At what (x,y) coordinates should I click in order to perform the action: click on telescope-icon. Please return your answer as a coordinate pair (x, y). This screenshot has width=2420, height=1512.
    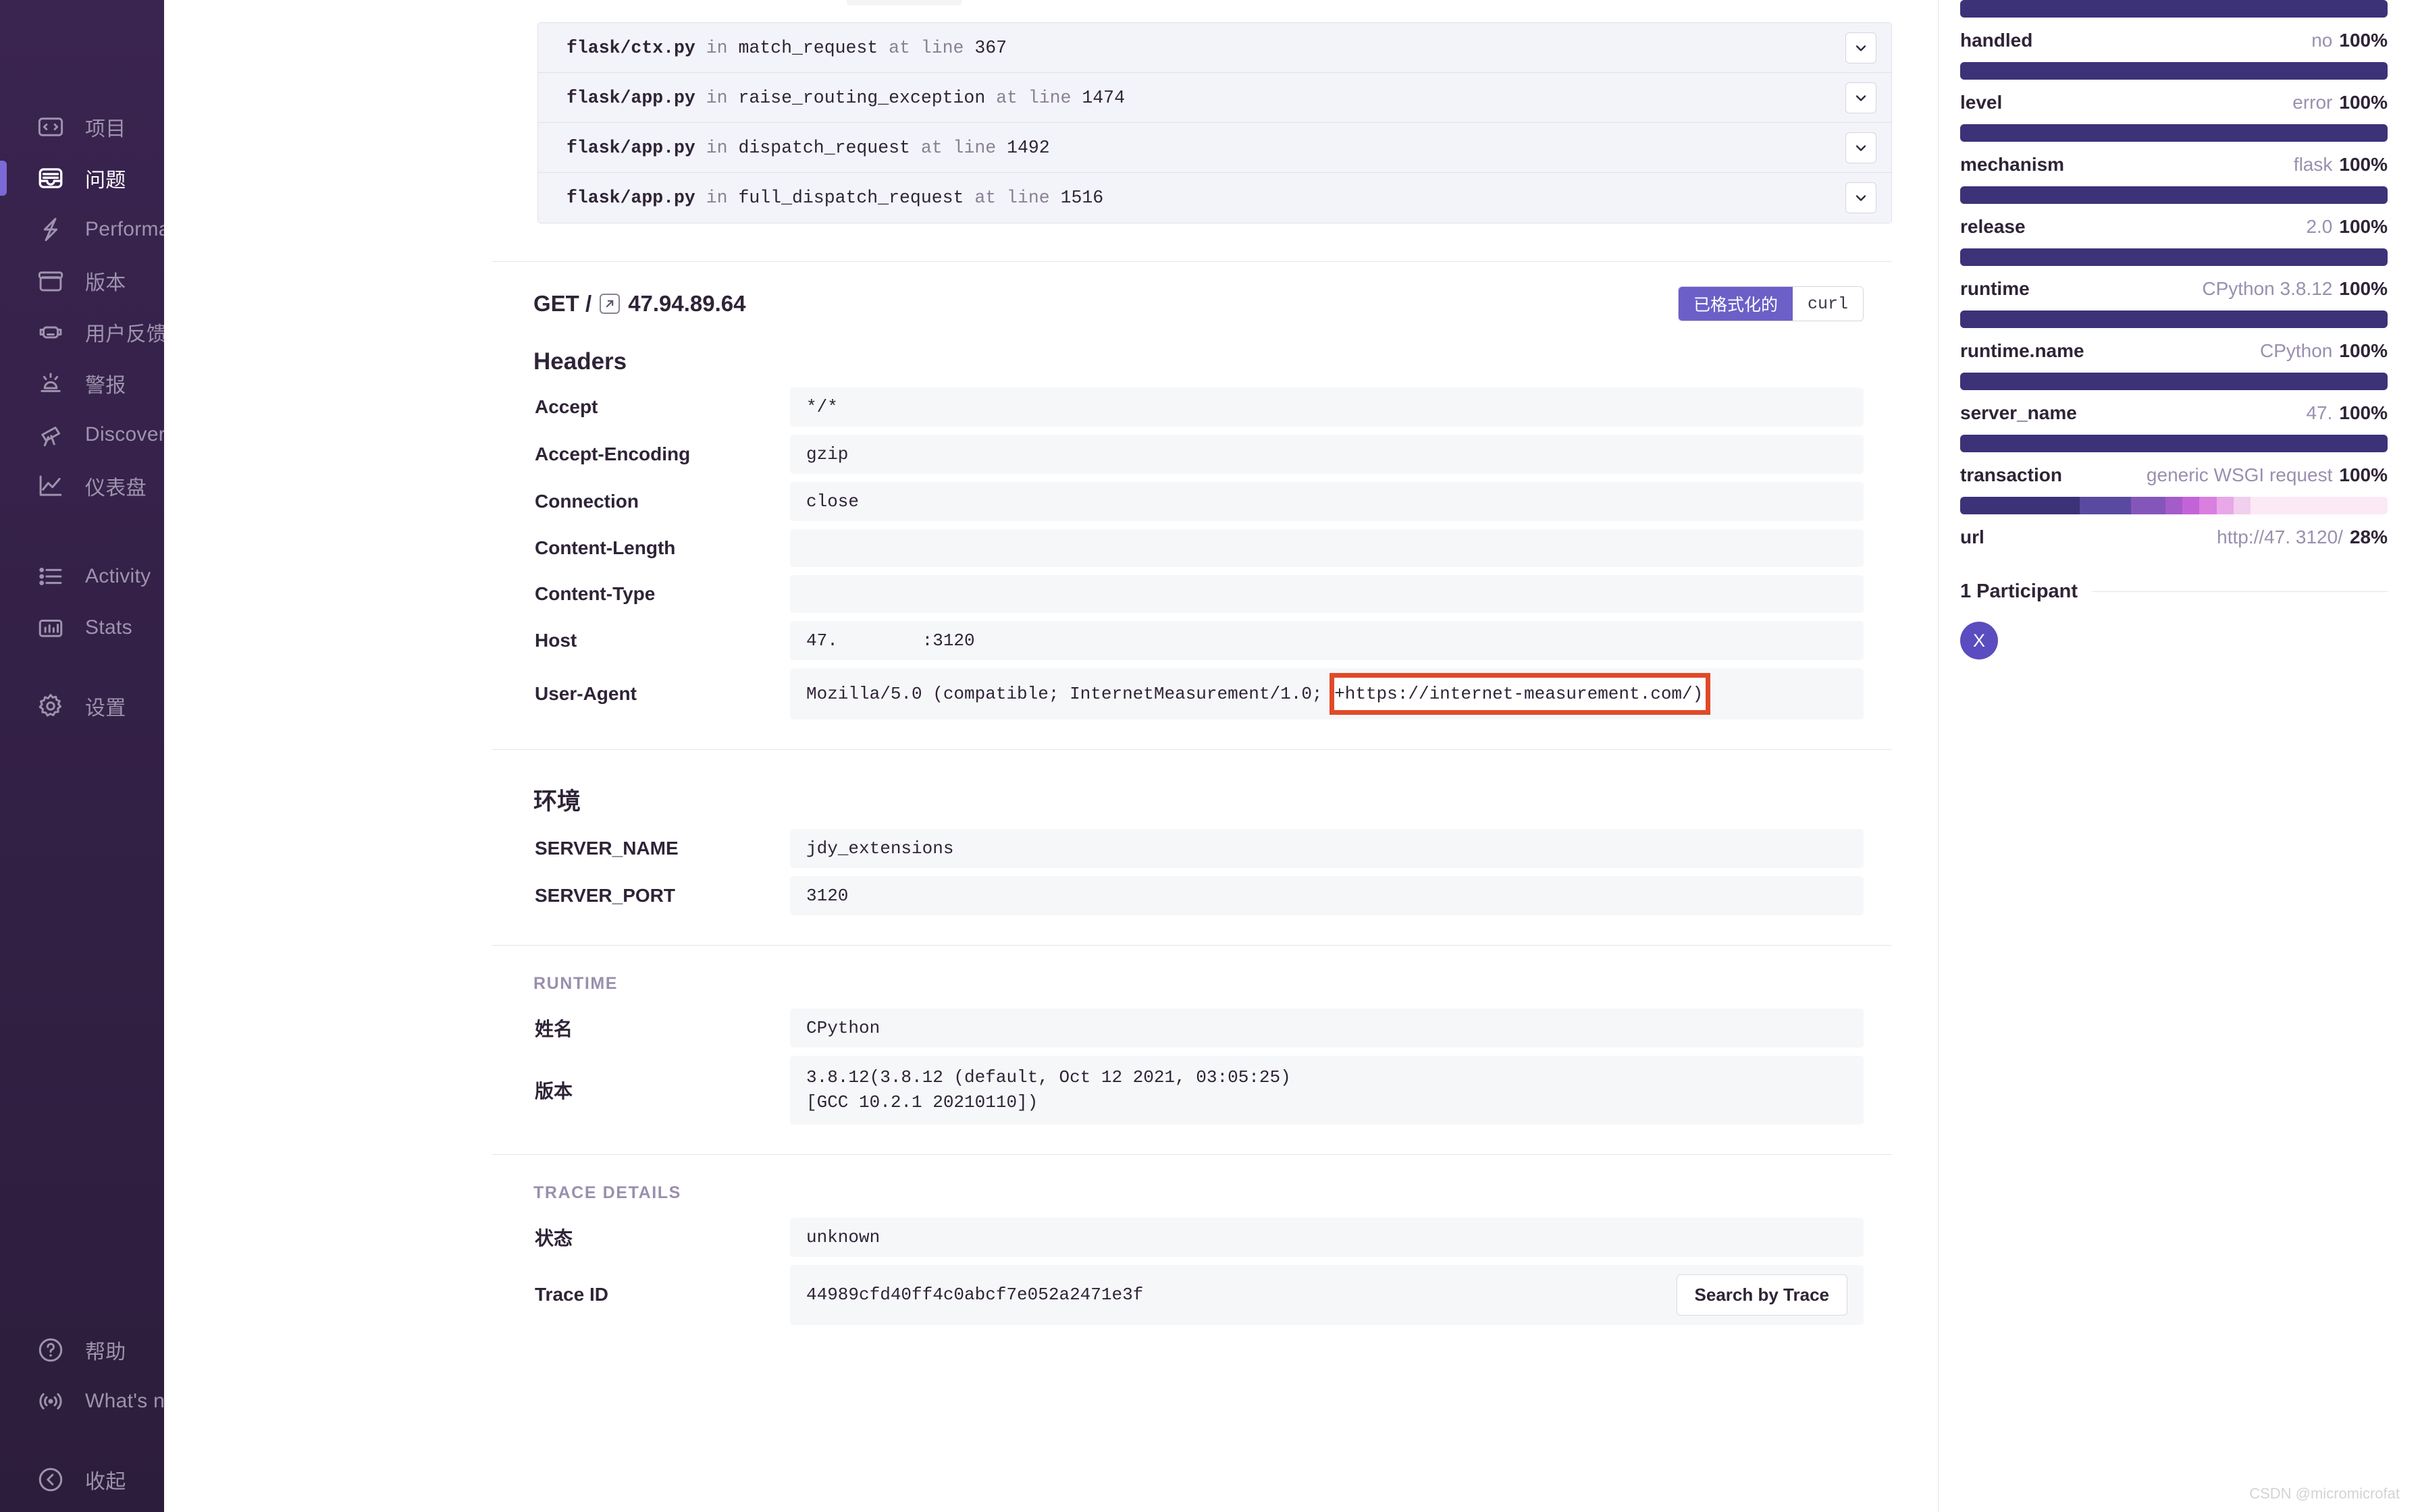
    Looking at the image, I should click on (50, 434).